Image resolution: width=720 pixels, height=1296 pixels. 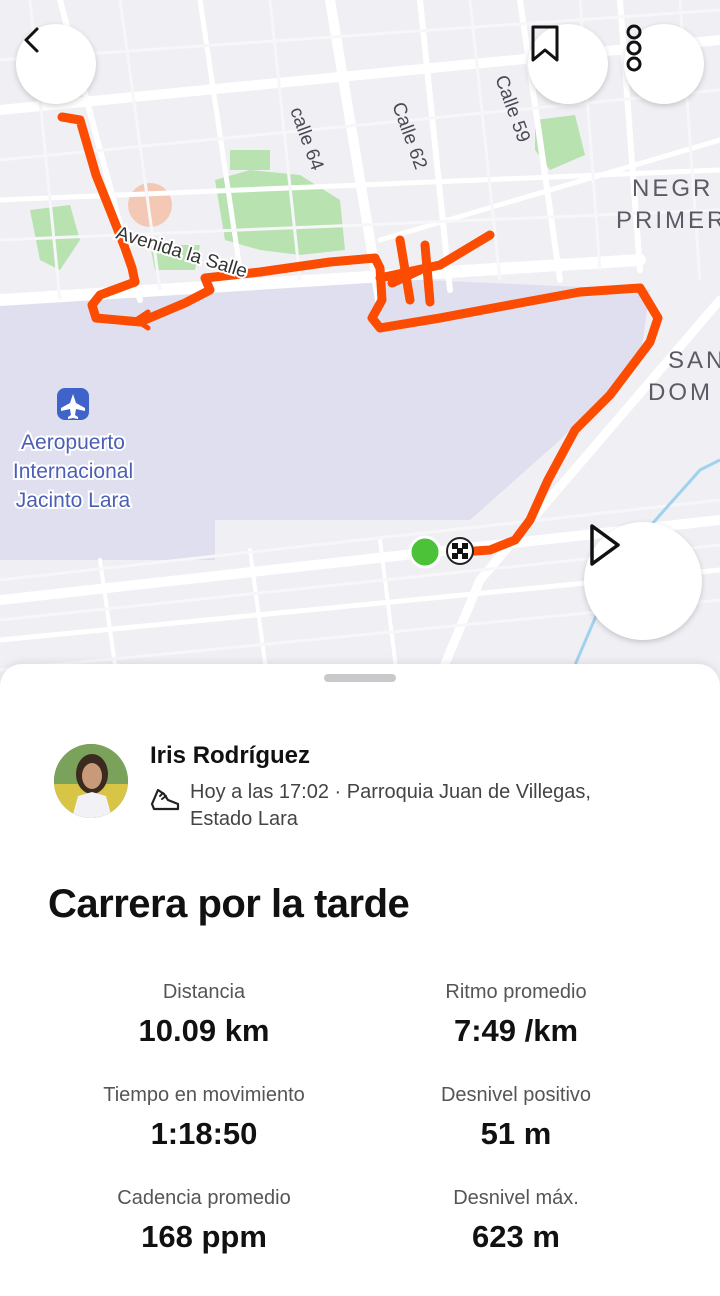 What do you see at coordinates (73, 442) in the screenshot?
I see `airport-label: Aeropuerto` at bounding box center [73, 442].